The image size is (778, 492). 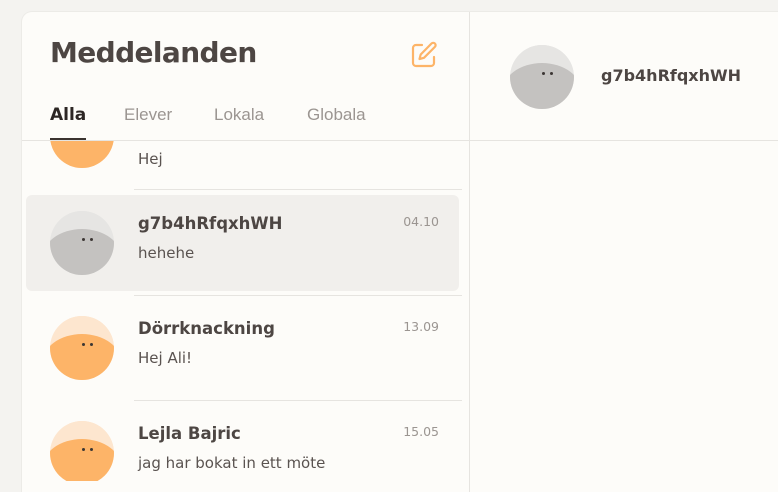 What do you see at coordinates (242, 162) in the screenshot?
I see `conversation-item: Hej` at bounding box center [242, 162].